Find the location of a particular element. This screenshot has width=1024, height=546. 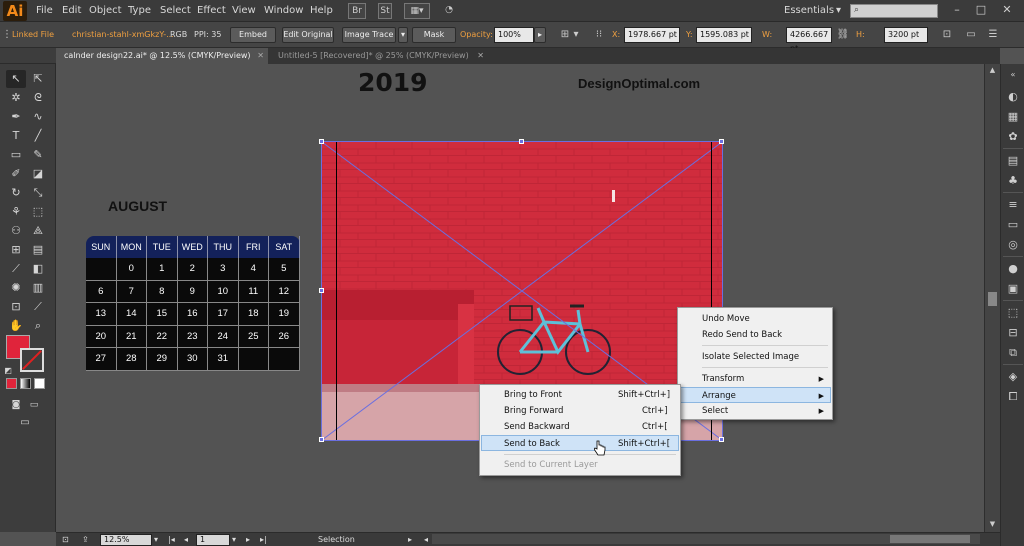

h-field: 3200 pt is located at coordinates (906, 35).